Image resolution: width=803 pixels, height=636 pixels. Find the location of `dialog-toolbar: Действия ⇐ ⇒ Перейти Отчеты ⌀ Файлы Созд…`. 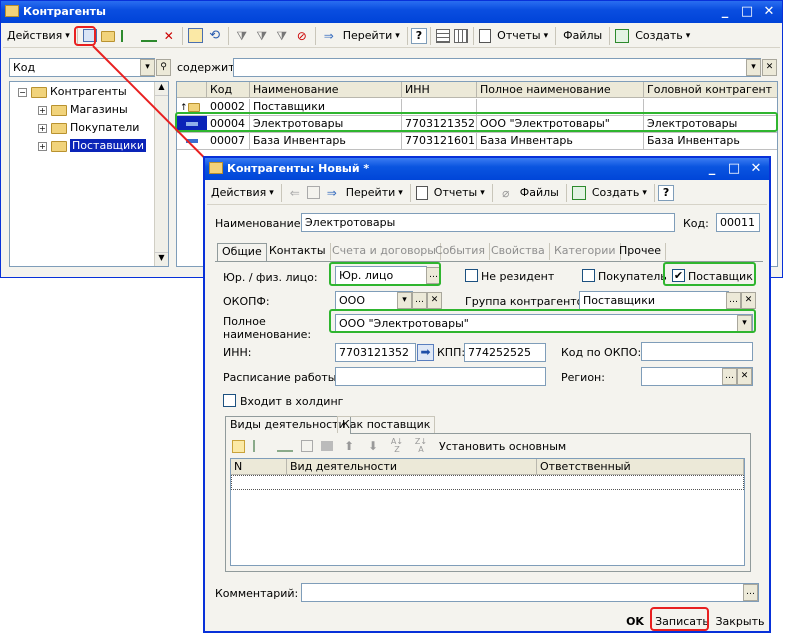

dialog-toolbar: Действия ⇐ ⇒ Перейти Отчеты ⌀ Файлы Созд… is located at coordinates (487, 193).